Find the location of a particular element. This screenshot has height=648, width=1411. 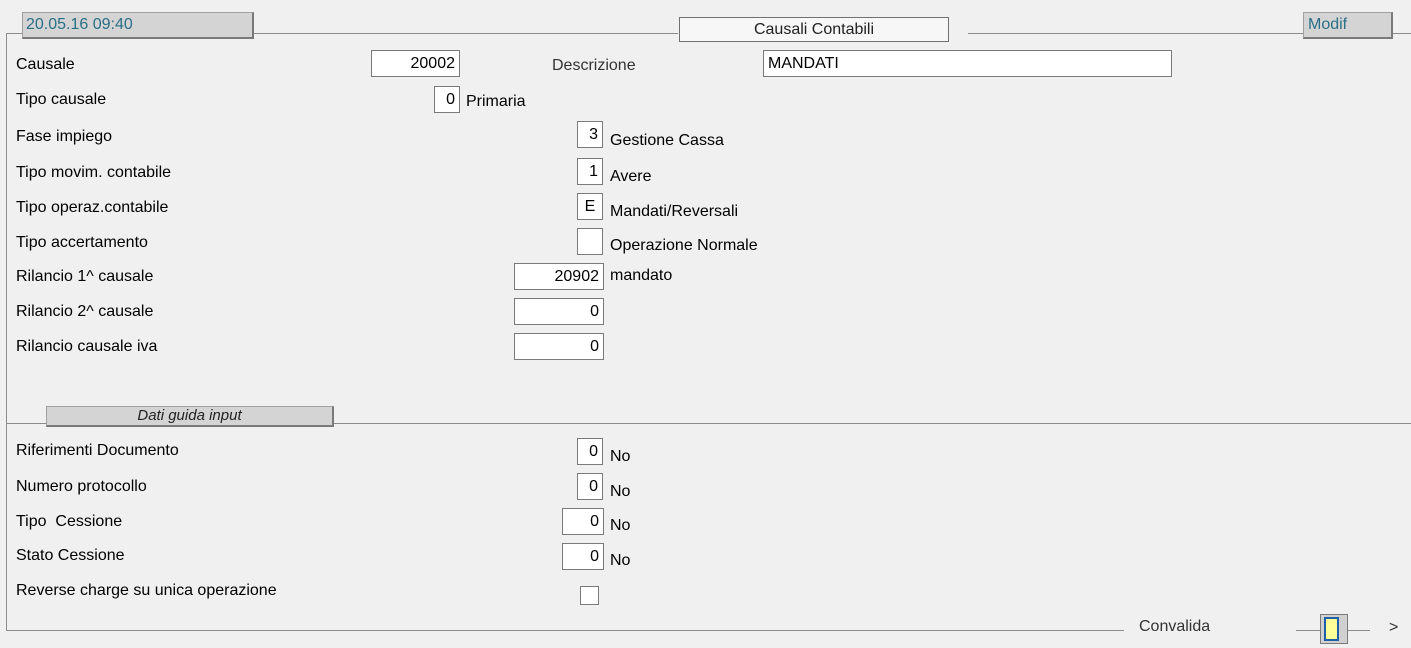

descrizione-field: MANDATI is located at coordinates (967, 63).